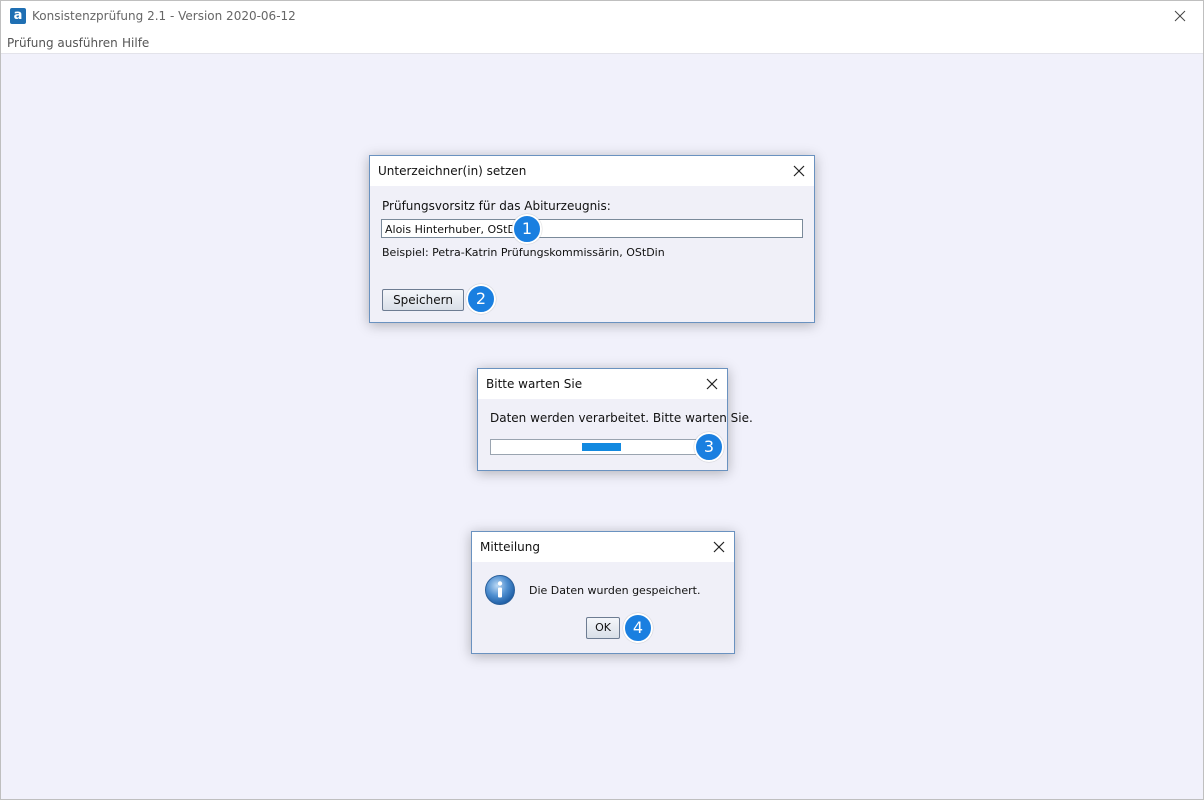 The image size is (1204, 800). Describe the element at coordinates (601, 447) in the screenshot. I see `progress-bar-fill` at that location.